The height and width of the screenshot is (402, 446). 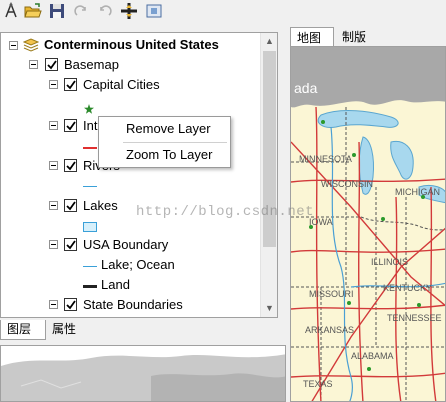 I want to click on lake-ocean-legend-swatch, so click(x=90, y=266).